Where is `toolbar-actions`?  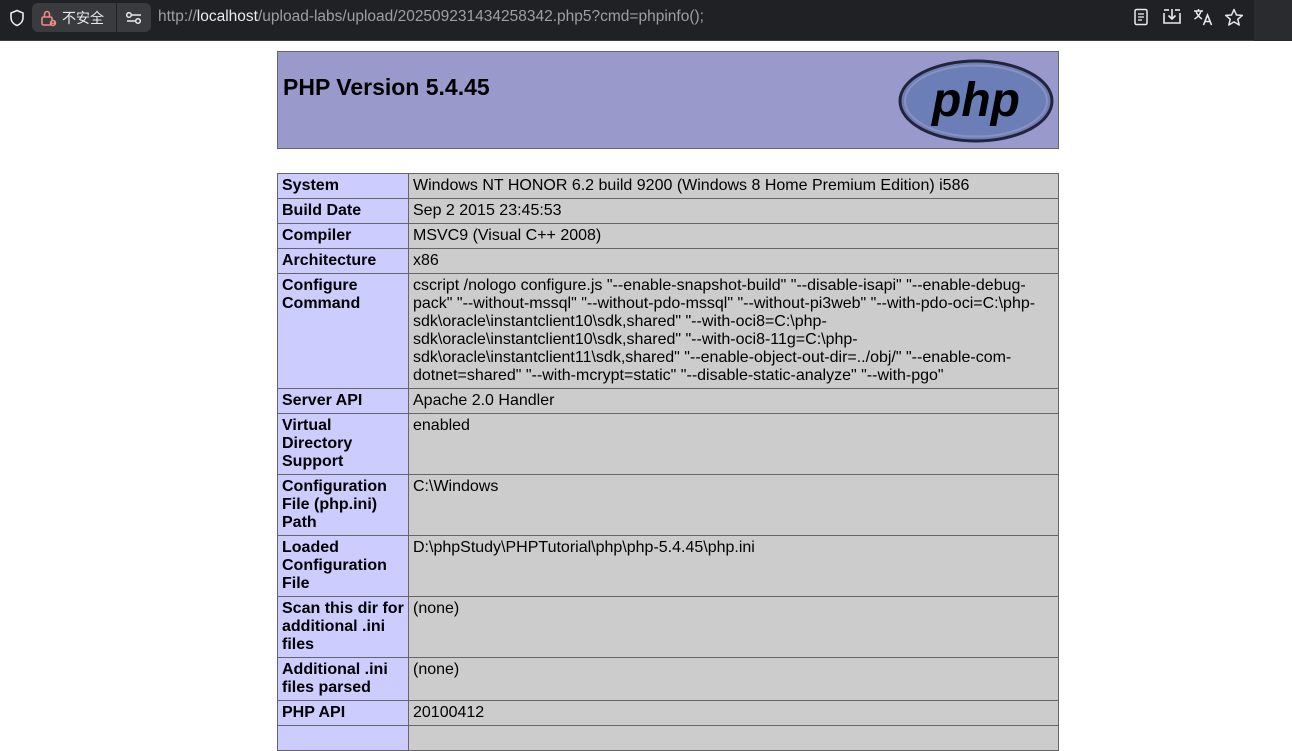 toolbar-actions is located at coordinates (1187, 17).